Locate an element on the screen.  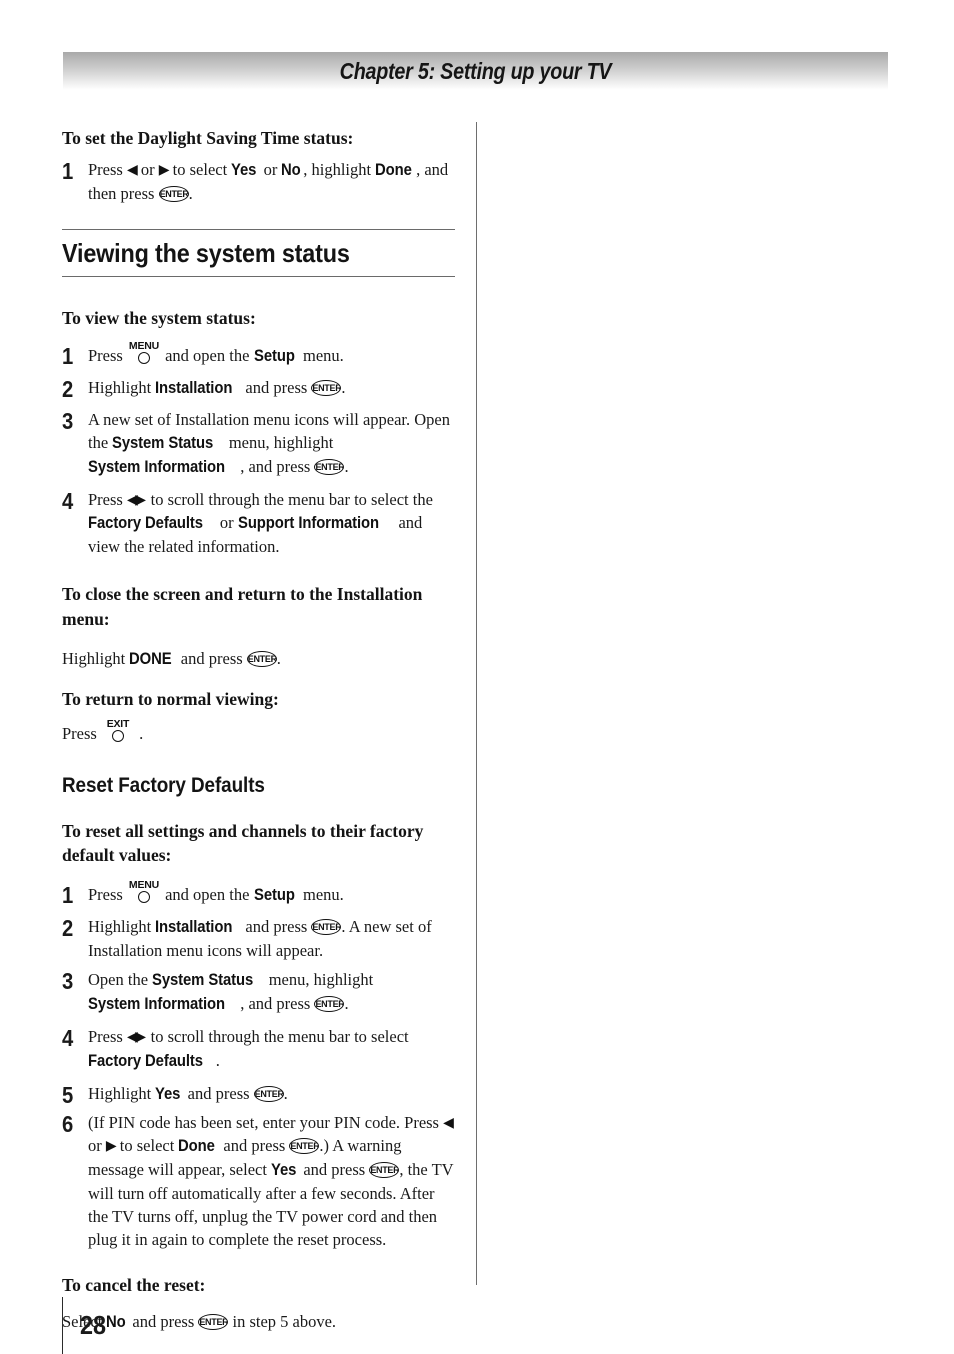
chapter-header-bar: Chapter 5: Setting up your TV is located at coordinates (475, 71).